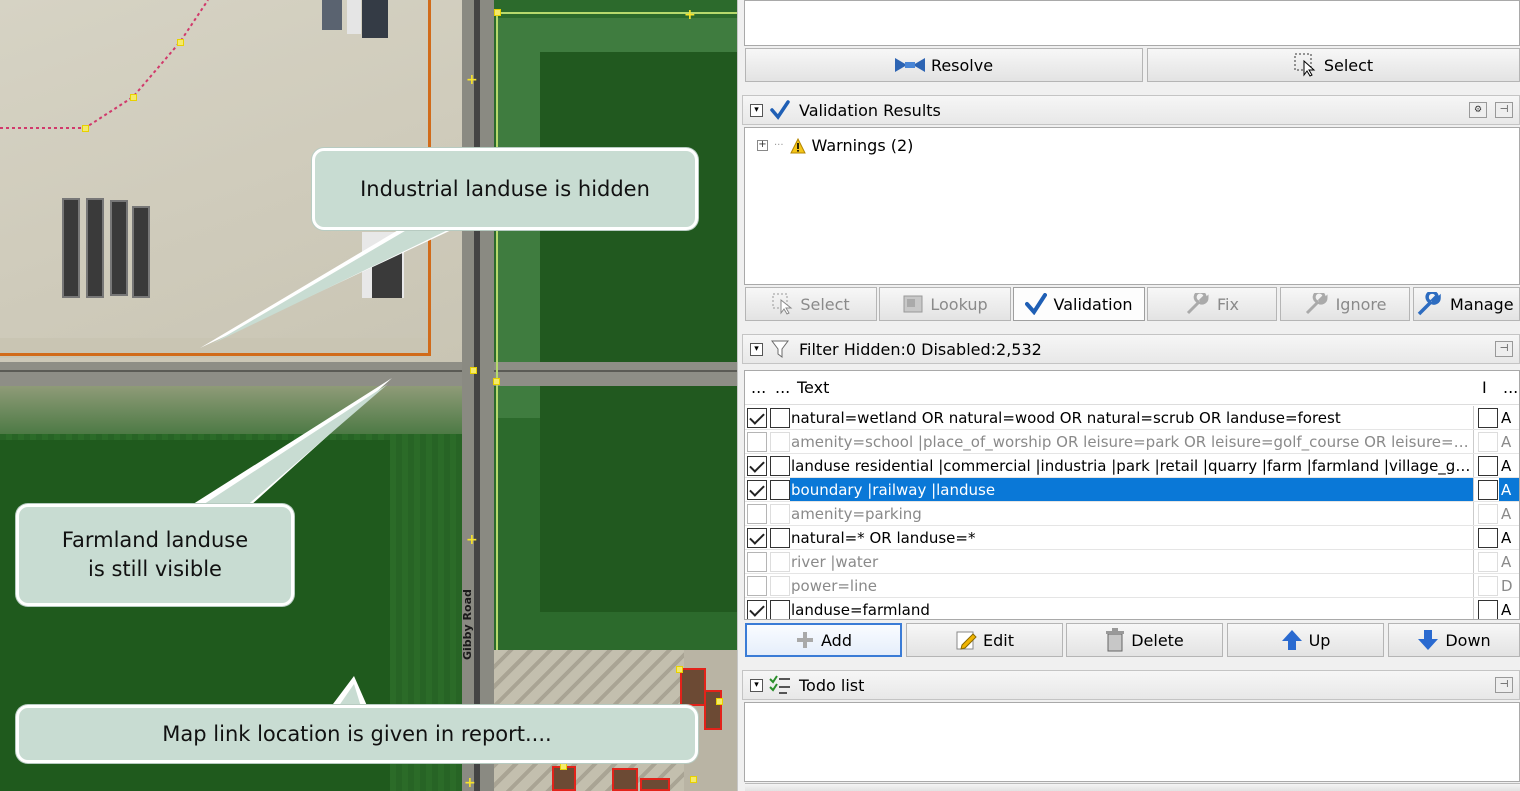 This screenshot has height=791, width=1520. I want to click on fix-label: Fix, so click(1228, 304).